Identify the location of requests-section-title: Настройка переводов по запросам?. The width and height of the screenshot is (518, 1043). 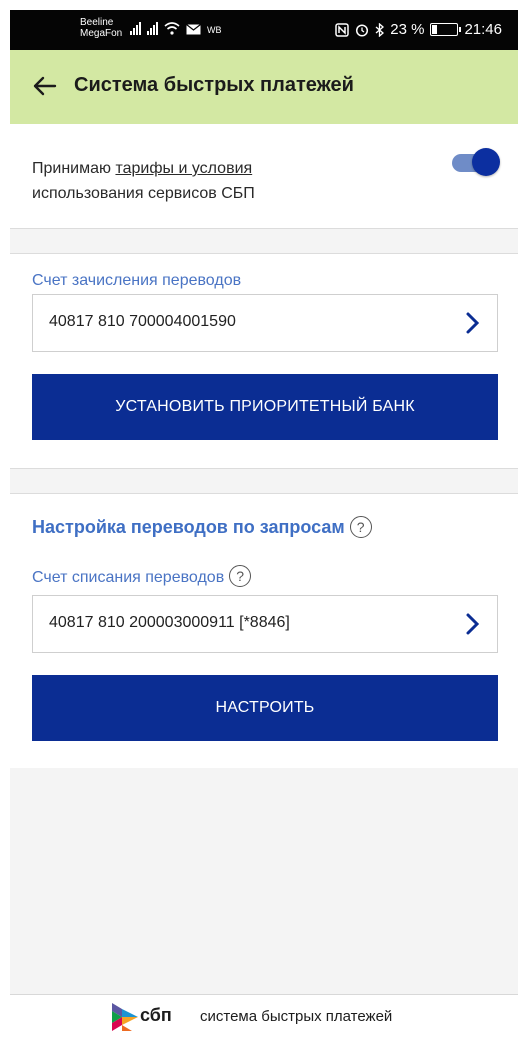
(202, 527).